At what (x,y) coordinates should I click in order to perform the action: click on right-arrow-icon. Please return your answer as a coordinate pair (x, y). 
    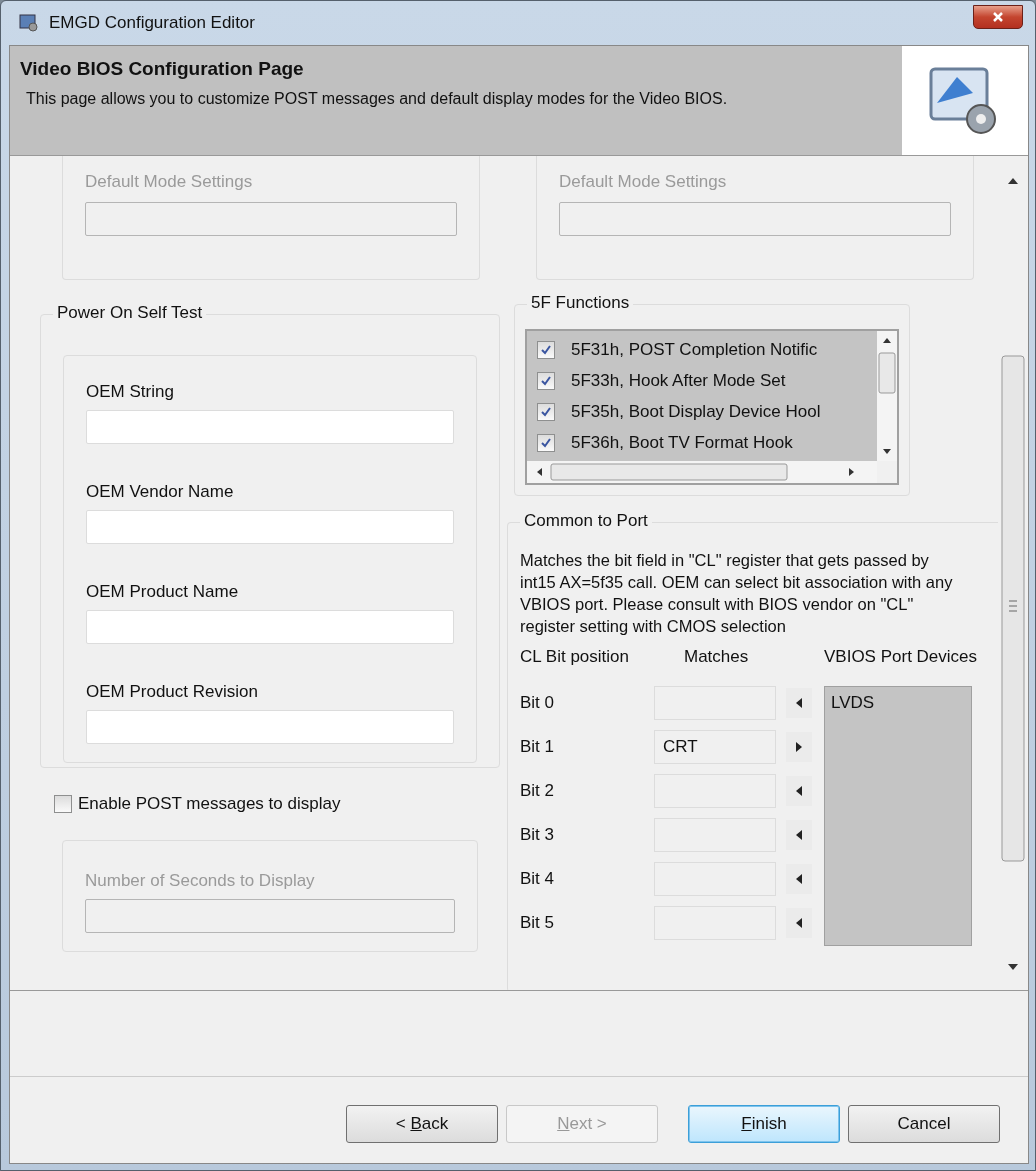
    Looking at the image, I should click on (799, 747).